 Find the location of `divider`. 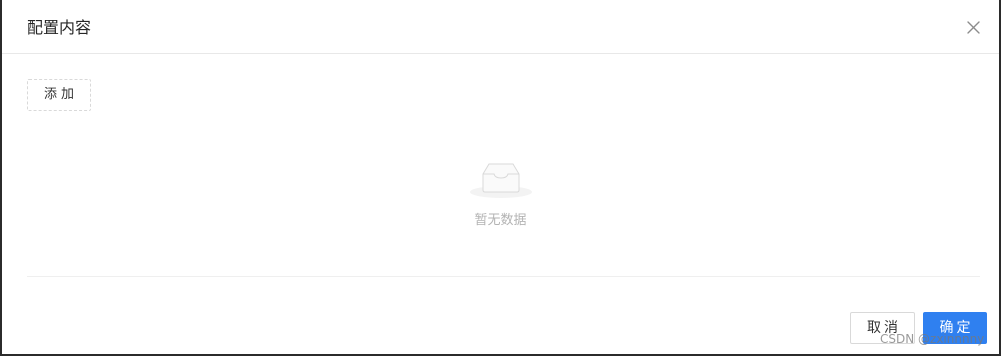

divider is located at coordinates (503, 276).